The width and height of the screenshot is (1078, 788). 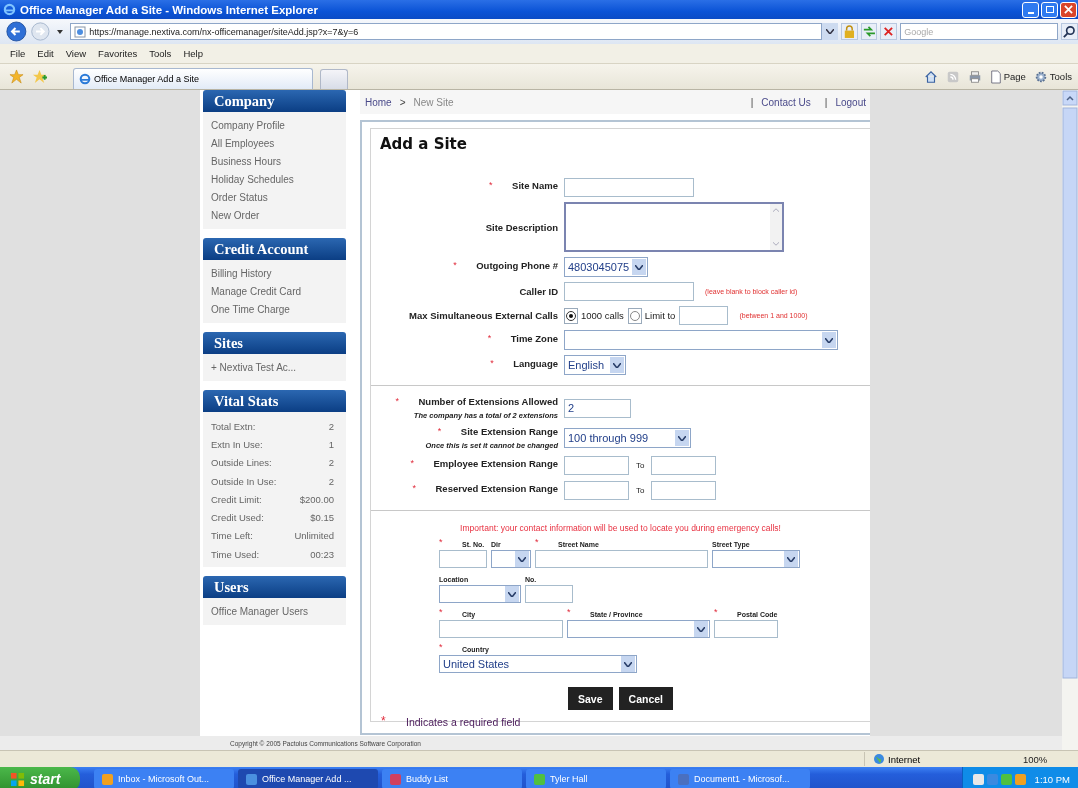 What do you see at coordinates (645, 698) in the screenshot?
I see `form-button: Cancel` at bounding box center [645, 698].